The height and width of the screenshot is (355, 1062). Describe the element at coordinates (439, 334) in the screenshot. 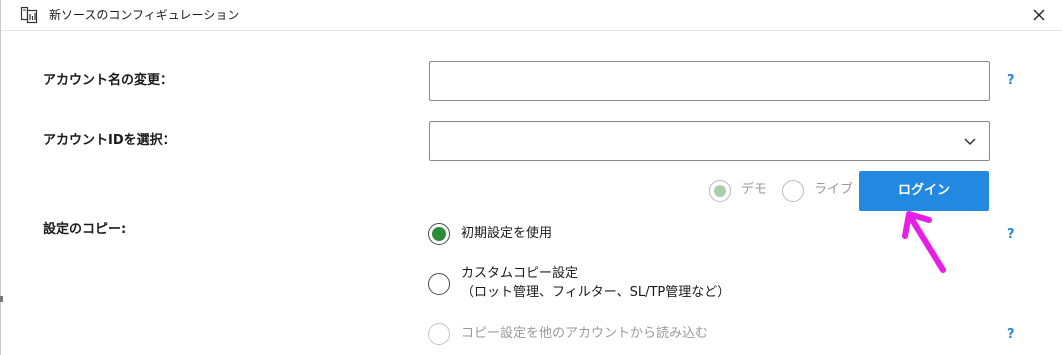

I see `copy-from-account-radio` at that location.